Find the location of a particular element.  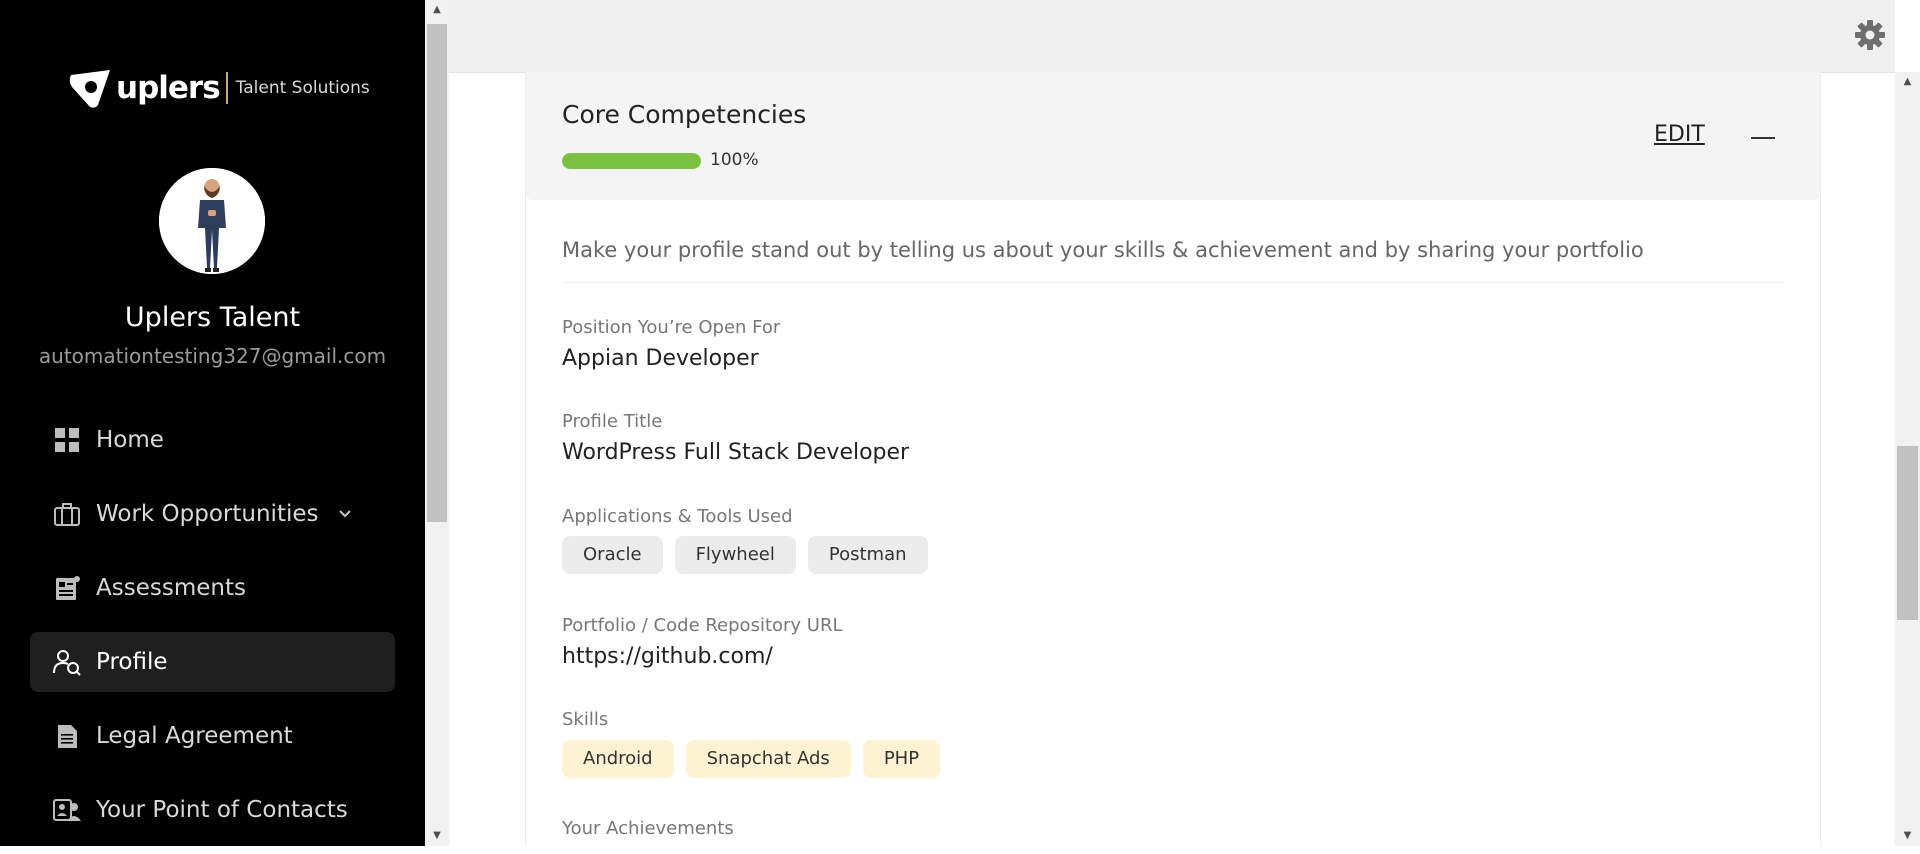

position-label: Position You’re Open For is located at coordinates (671, 327).